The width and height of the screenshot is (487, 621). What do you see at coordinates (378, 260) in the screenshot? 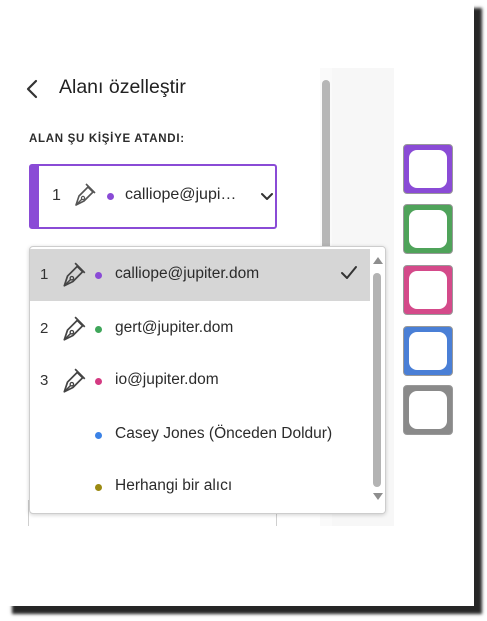
I see `scroll-up-arrow-icon` at bounding box center [378, 260].